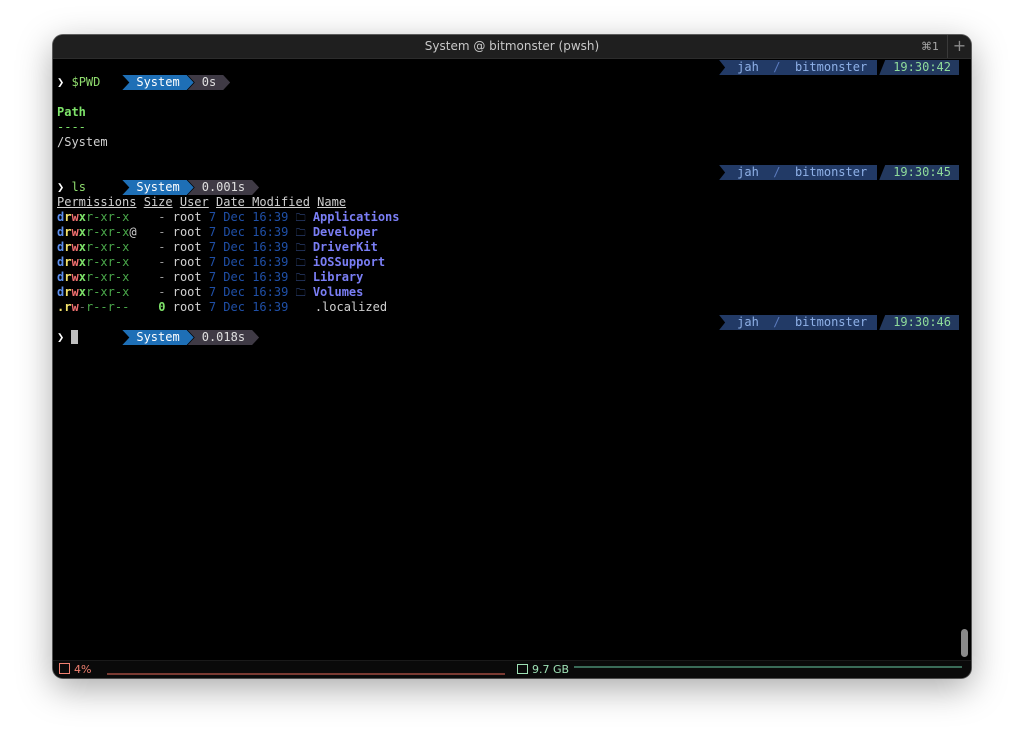  Describe the element at coordinates (97, 232) in the screenshot. I see `ls-permissions: drwxr-xr-x@` at that location.